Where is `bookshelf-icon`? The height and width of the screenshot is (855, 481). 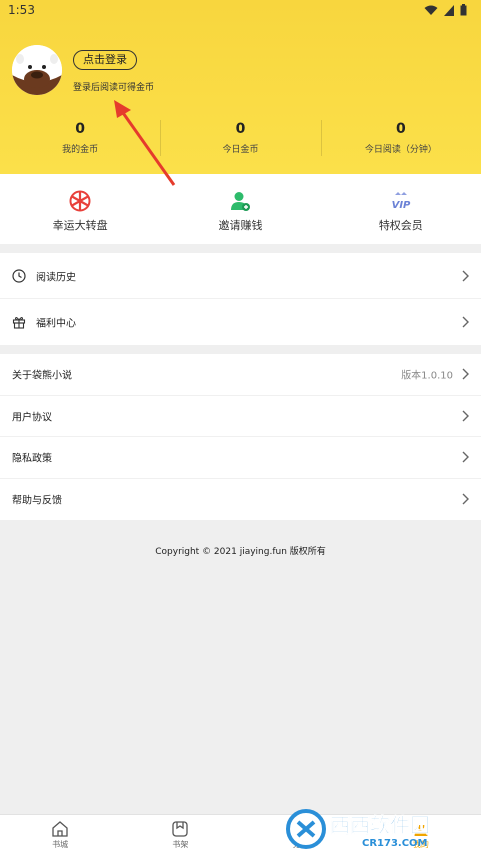 bookshelf-icon is located at coordinates (180, 829).